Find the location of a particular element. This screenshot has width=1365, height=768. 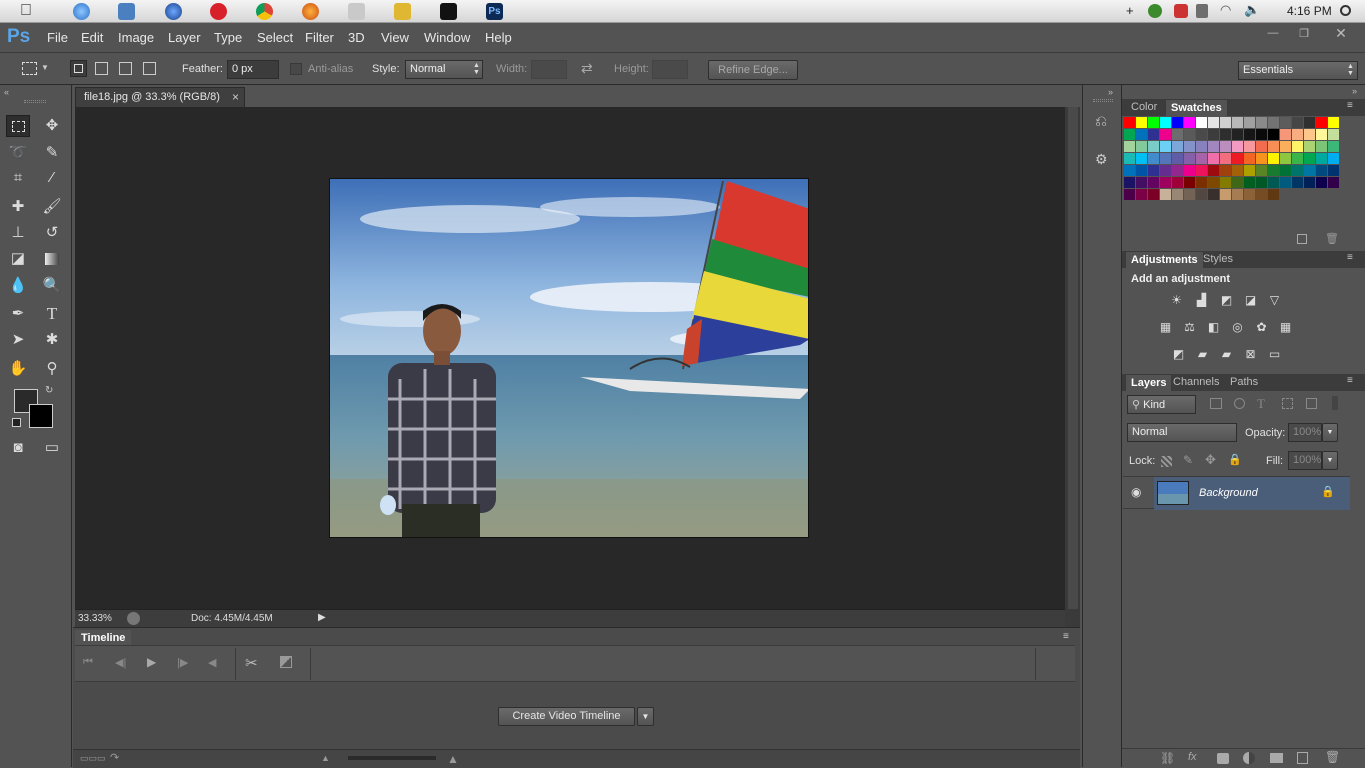

threshold-icon: ▰ is located at coordinates (1226, 354).